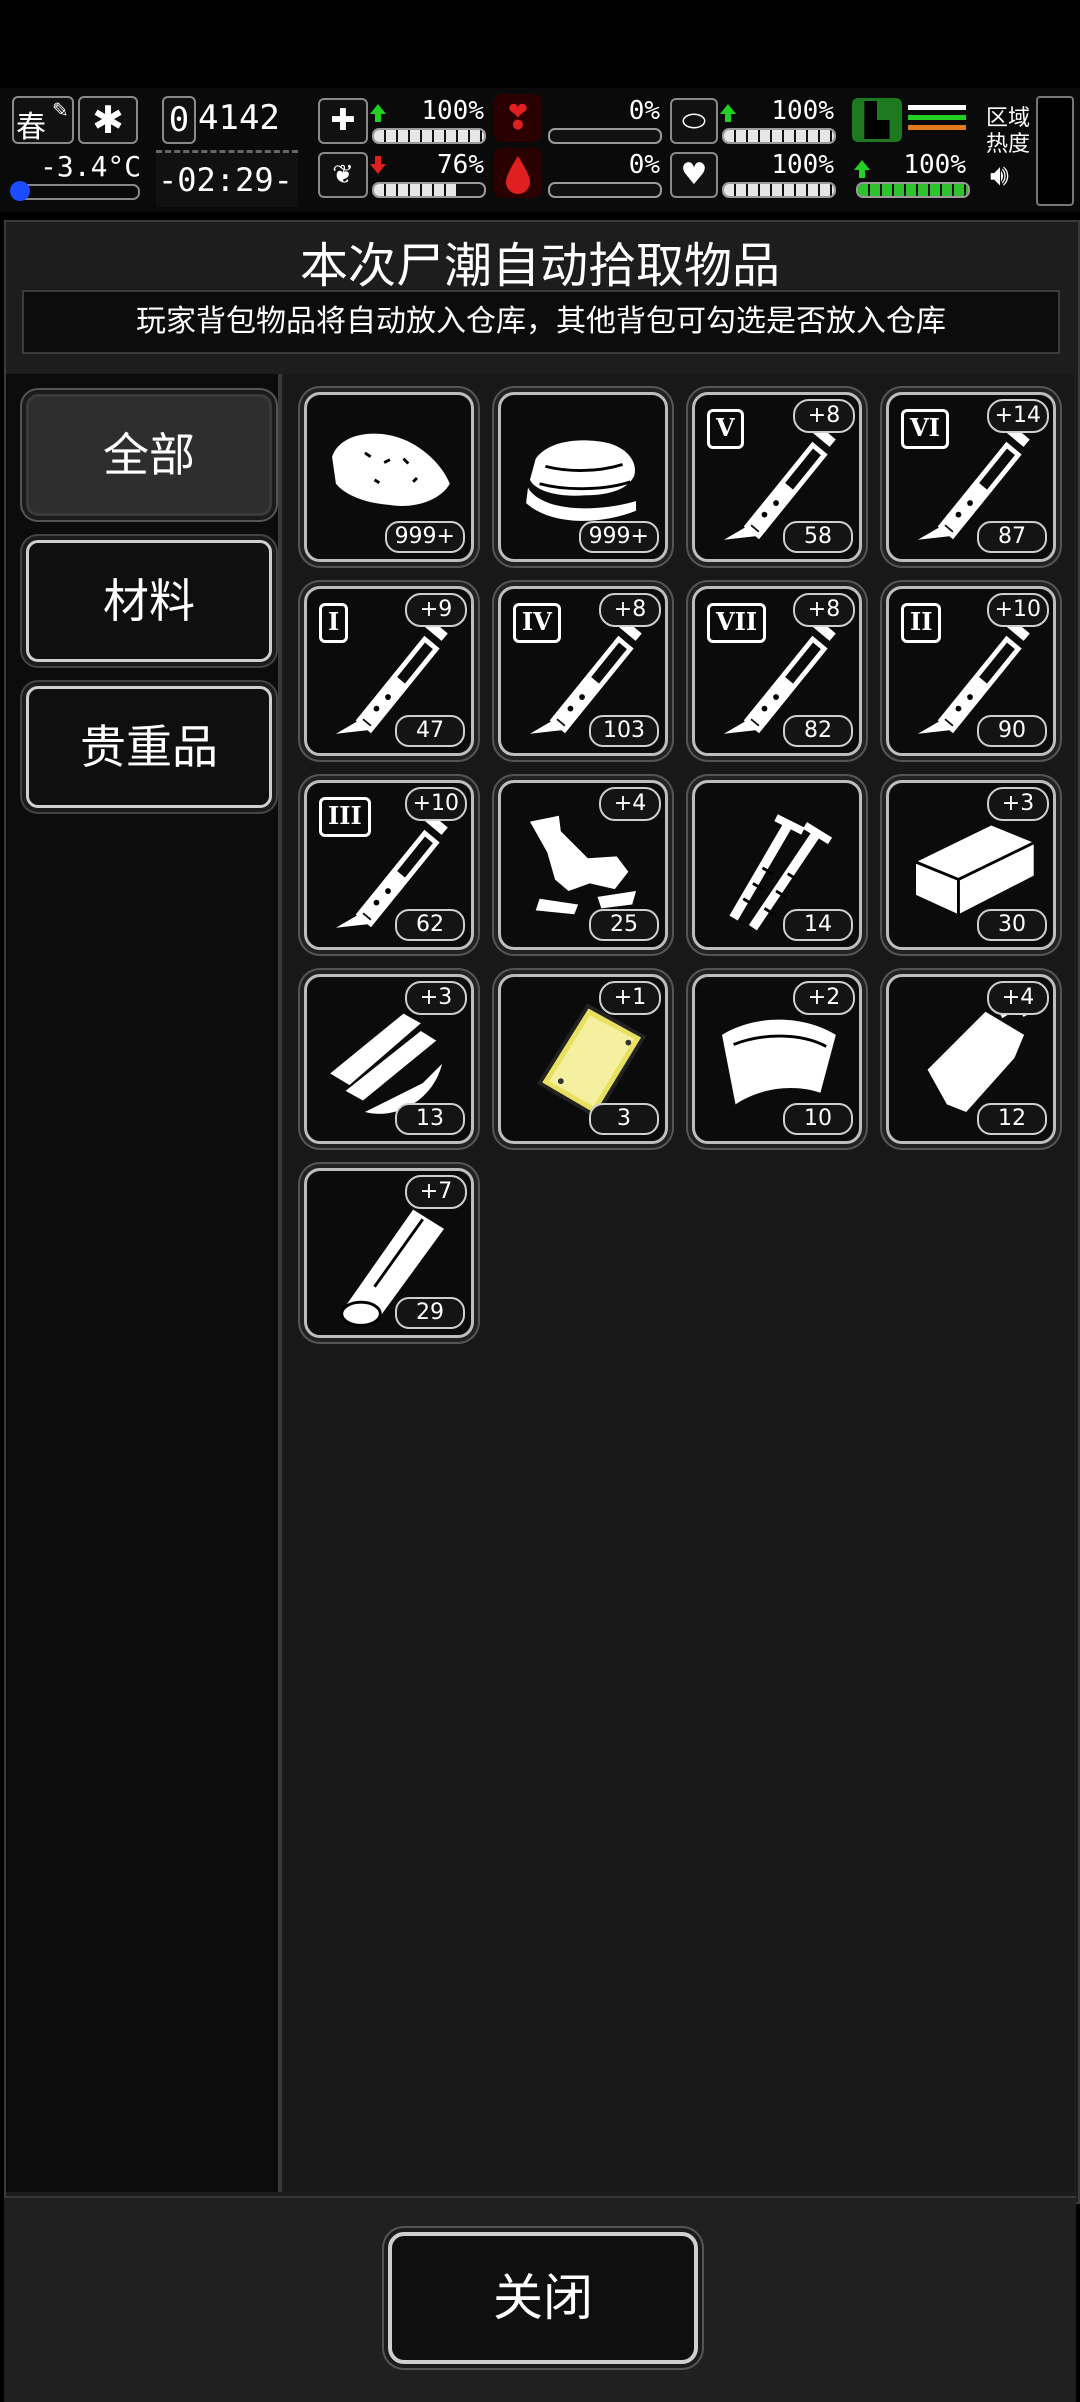 This screenshot has height=2402, width=1080. I want to click on blood-drop-shape, so click(518, 175).